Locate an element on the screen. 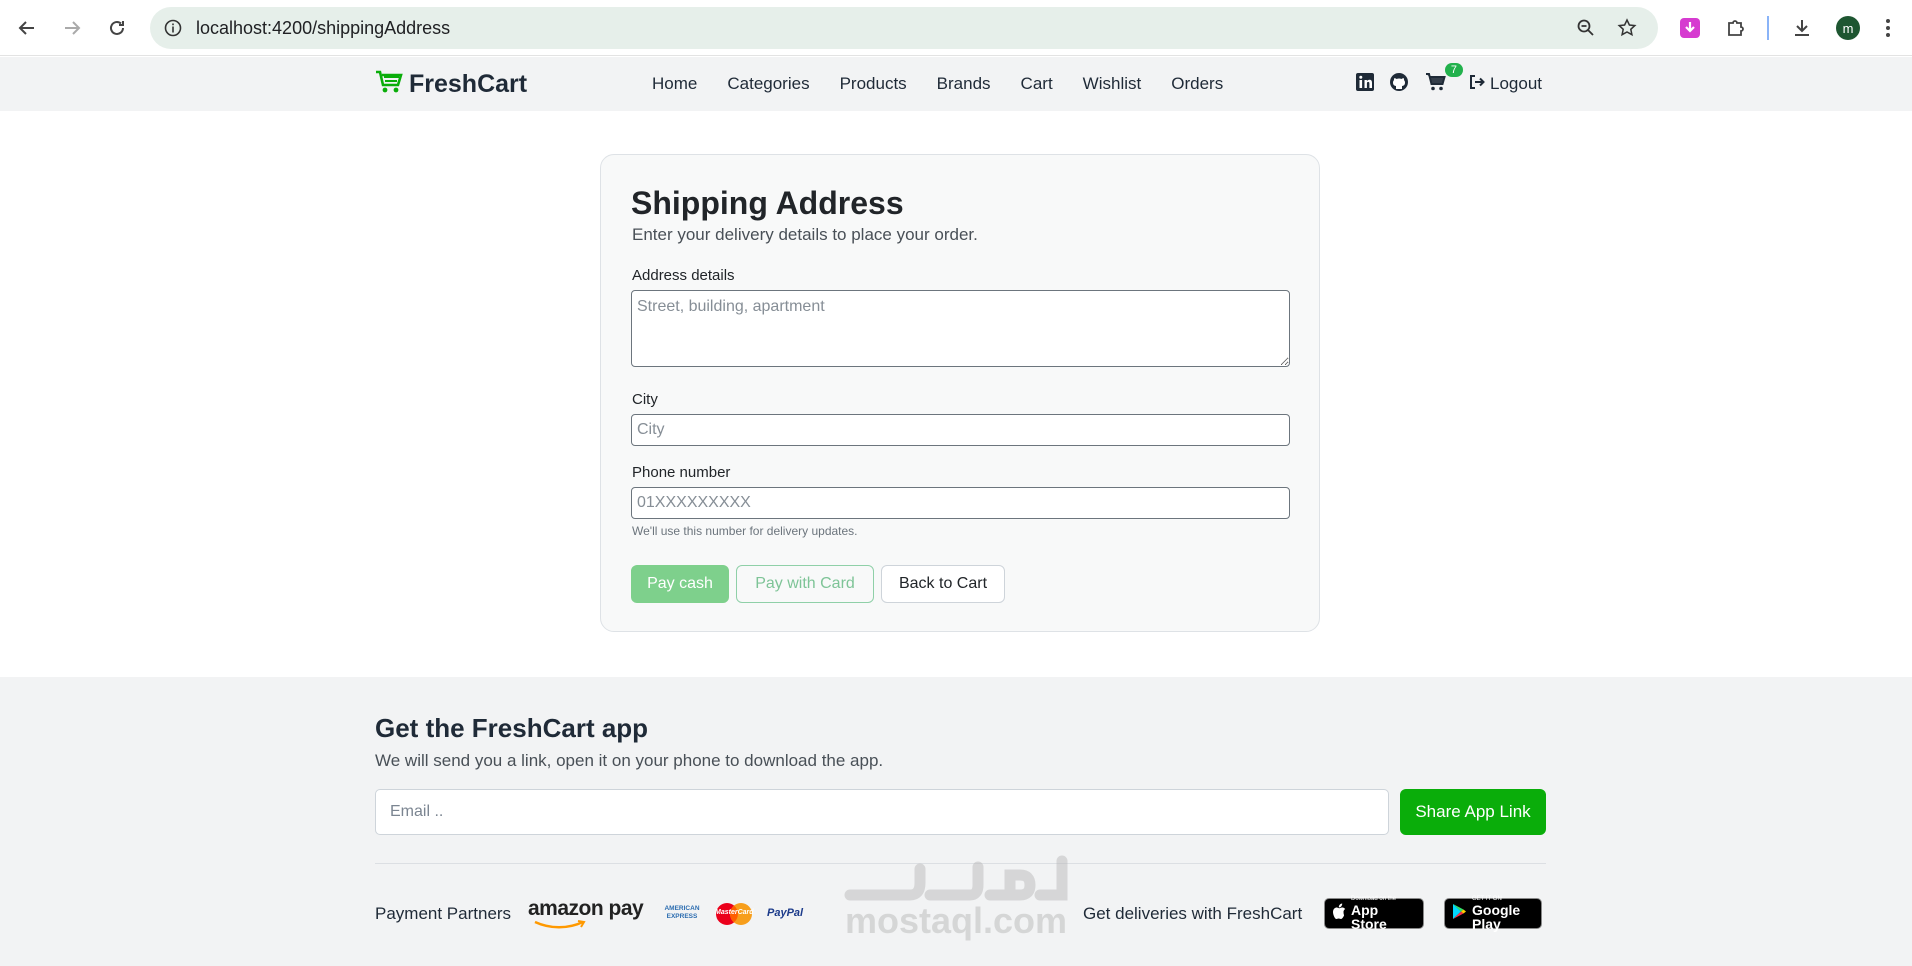 This screenshot has width=1912, height=966. amex-line-2: EXPRESS is located at coordinates (682, 916).